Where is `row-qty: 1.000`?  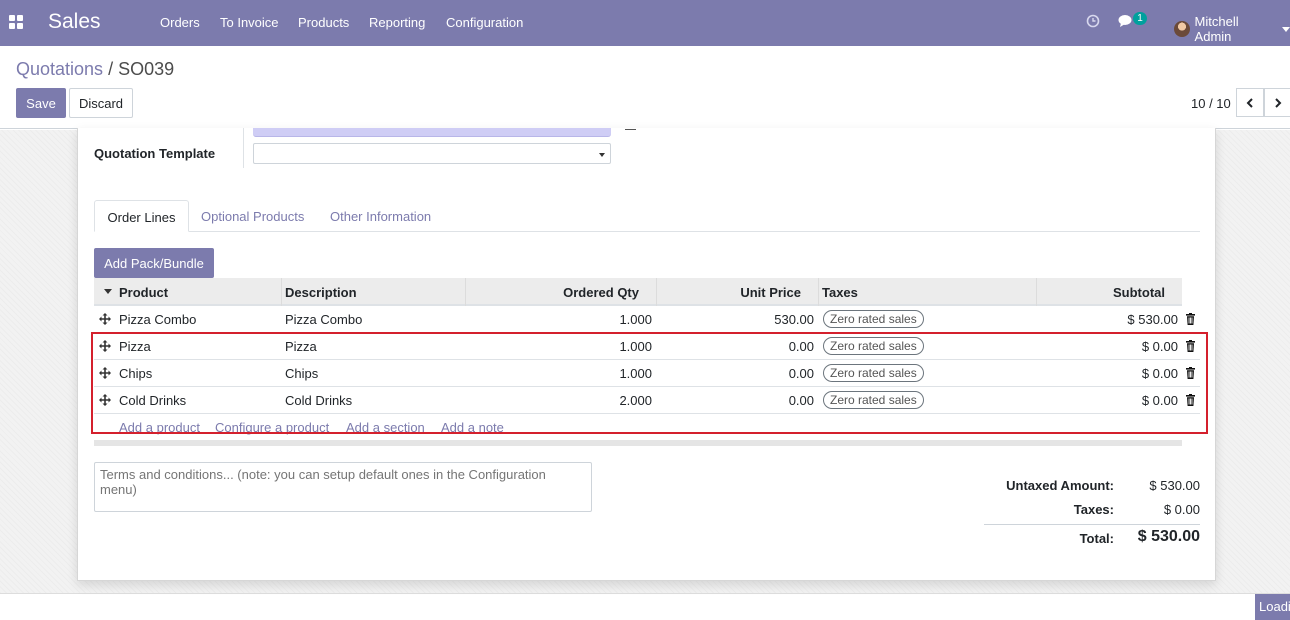
row-qty: 1.000 is located at coordinates (593, 319).